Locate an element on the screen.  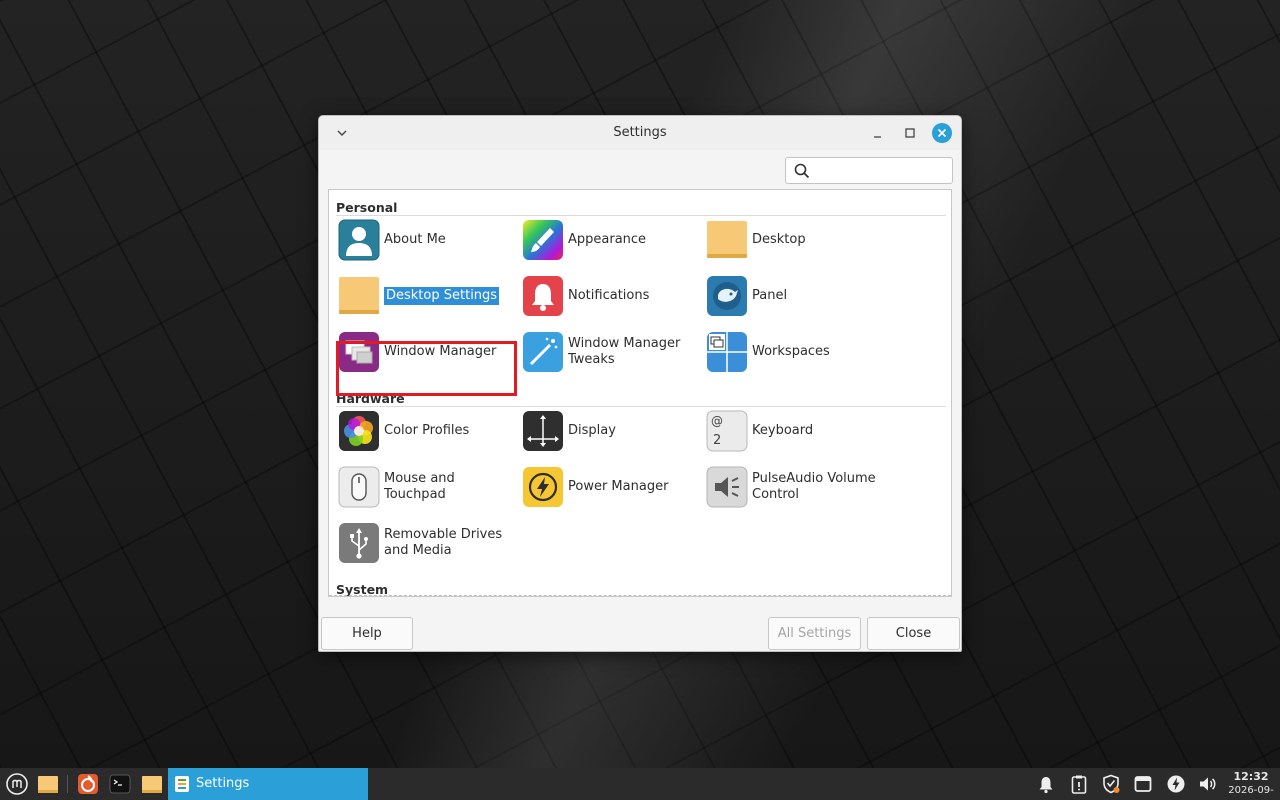
wand-icon is located at coordinates (543, 352).